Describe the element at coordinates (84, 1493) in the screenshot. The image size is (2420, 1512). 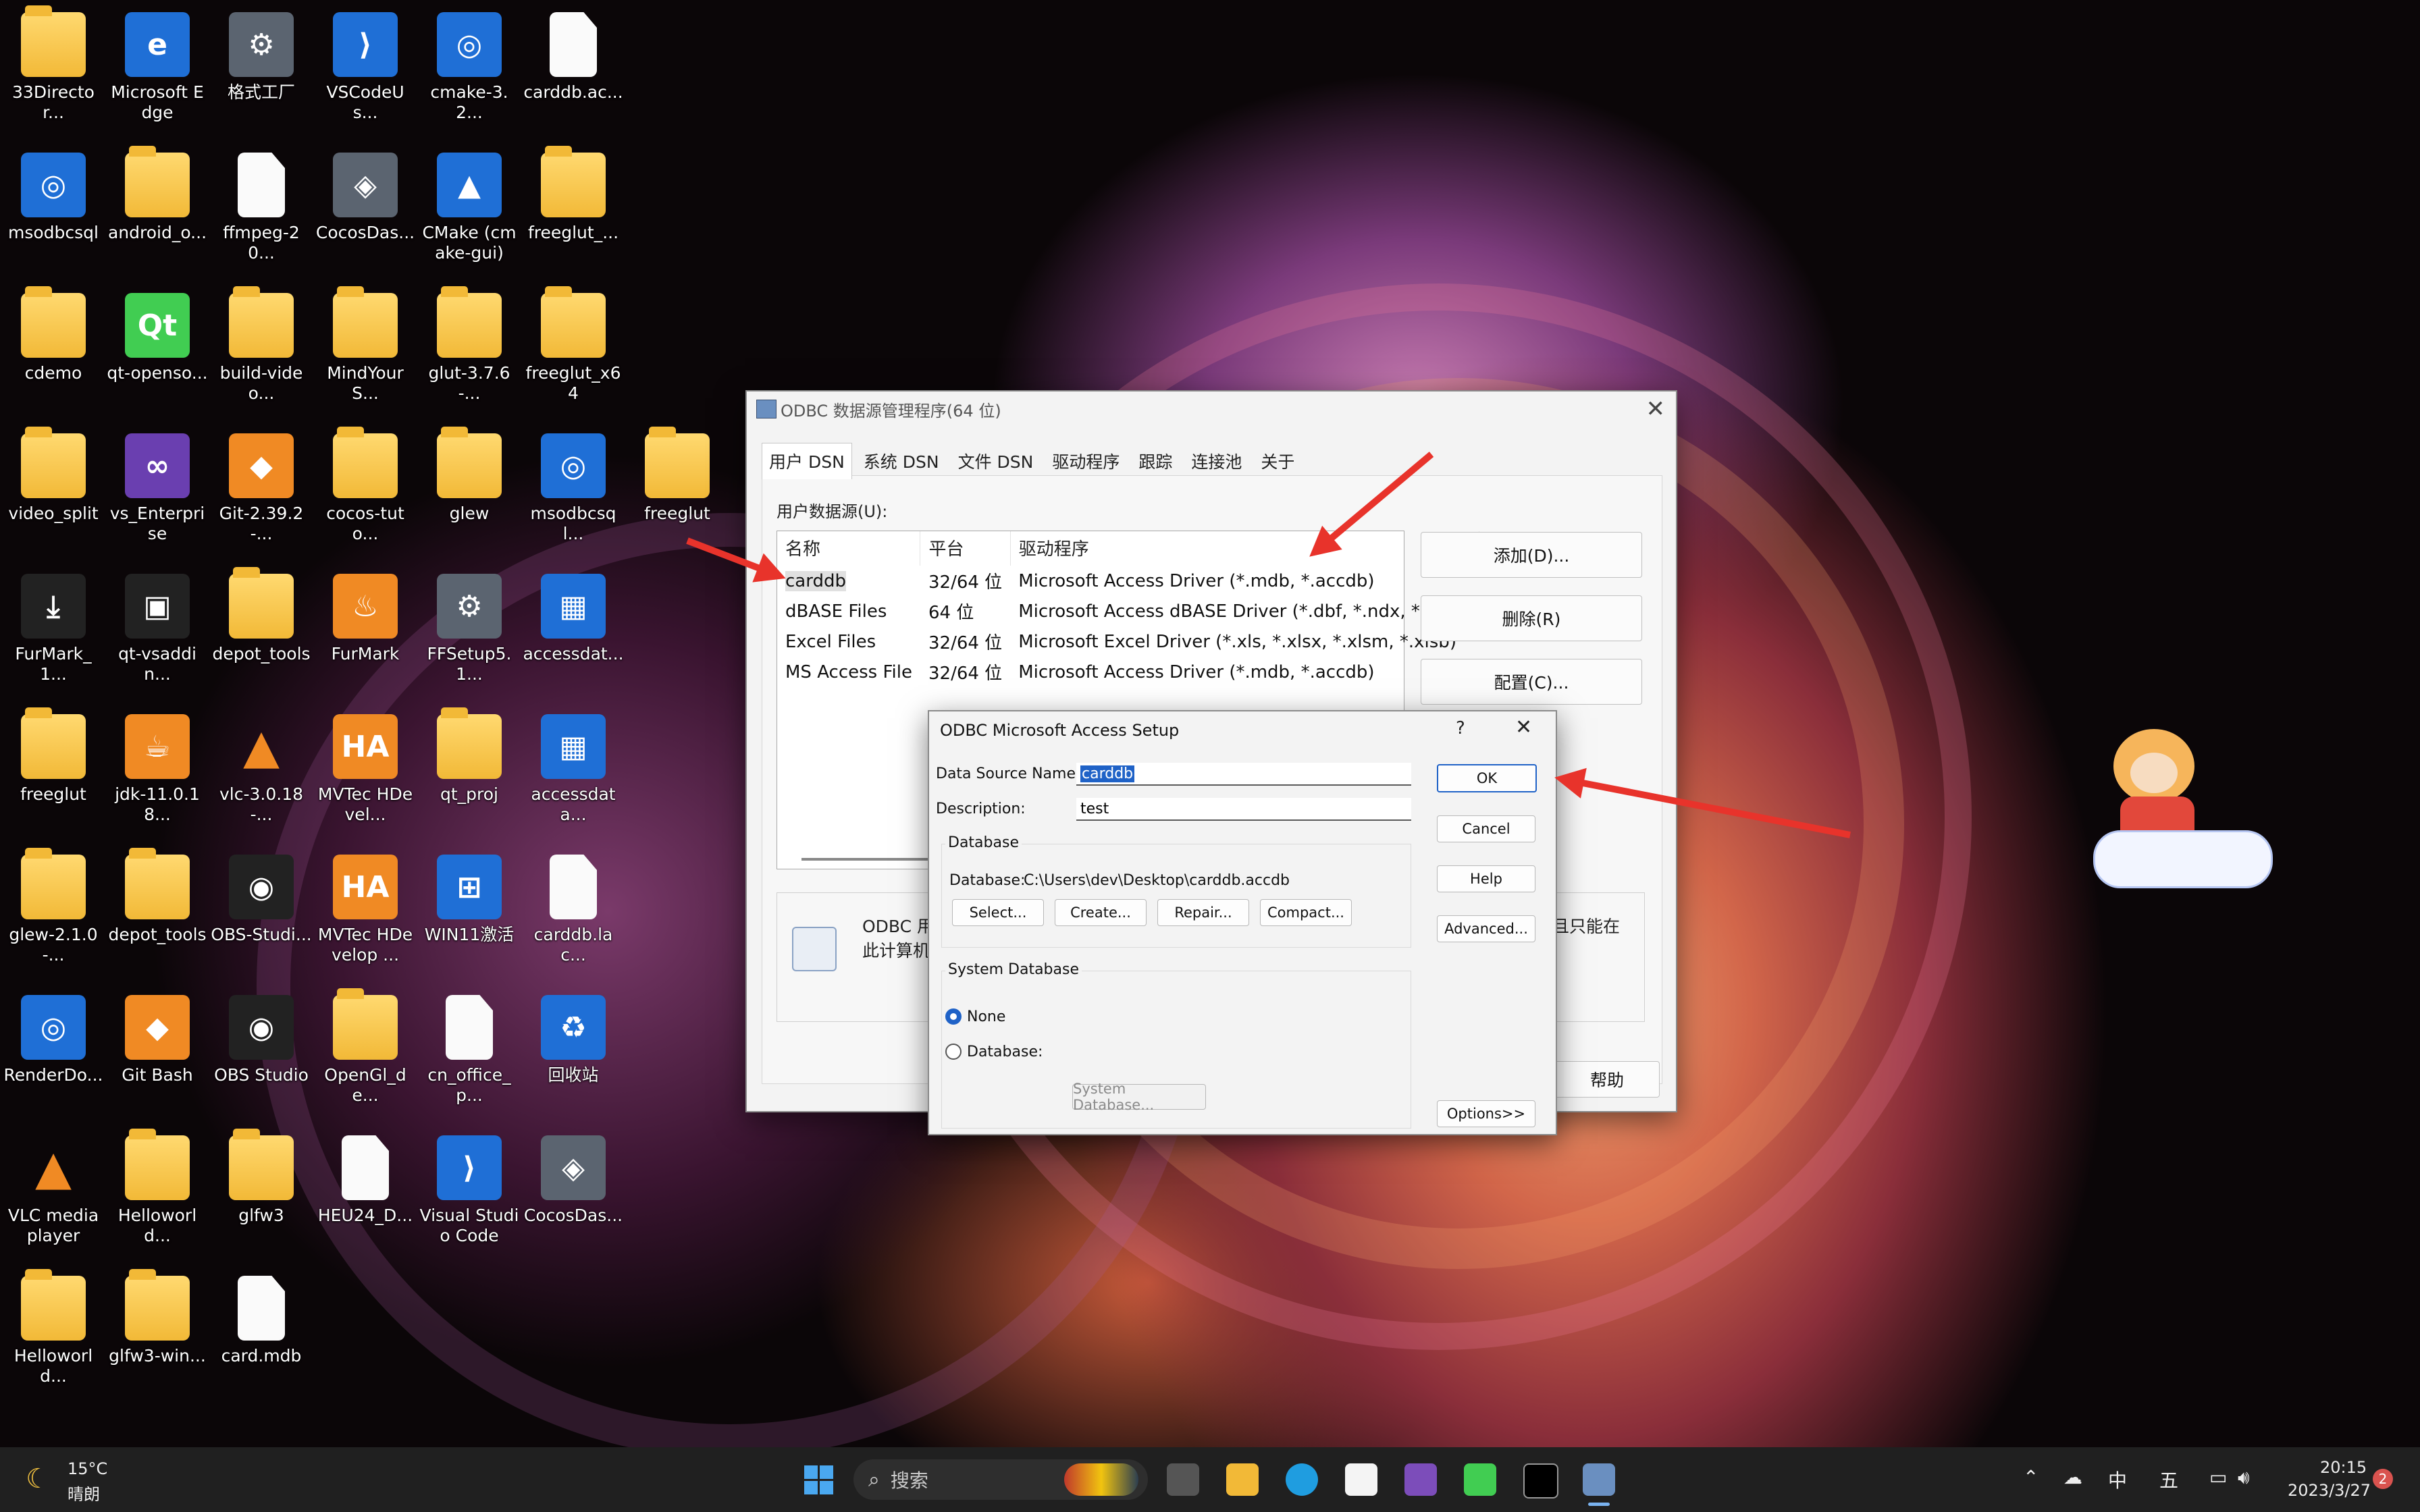
I see `weather-desc: 晴朗` at that location.